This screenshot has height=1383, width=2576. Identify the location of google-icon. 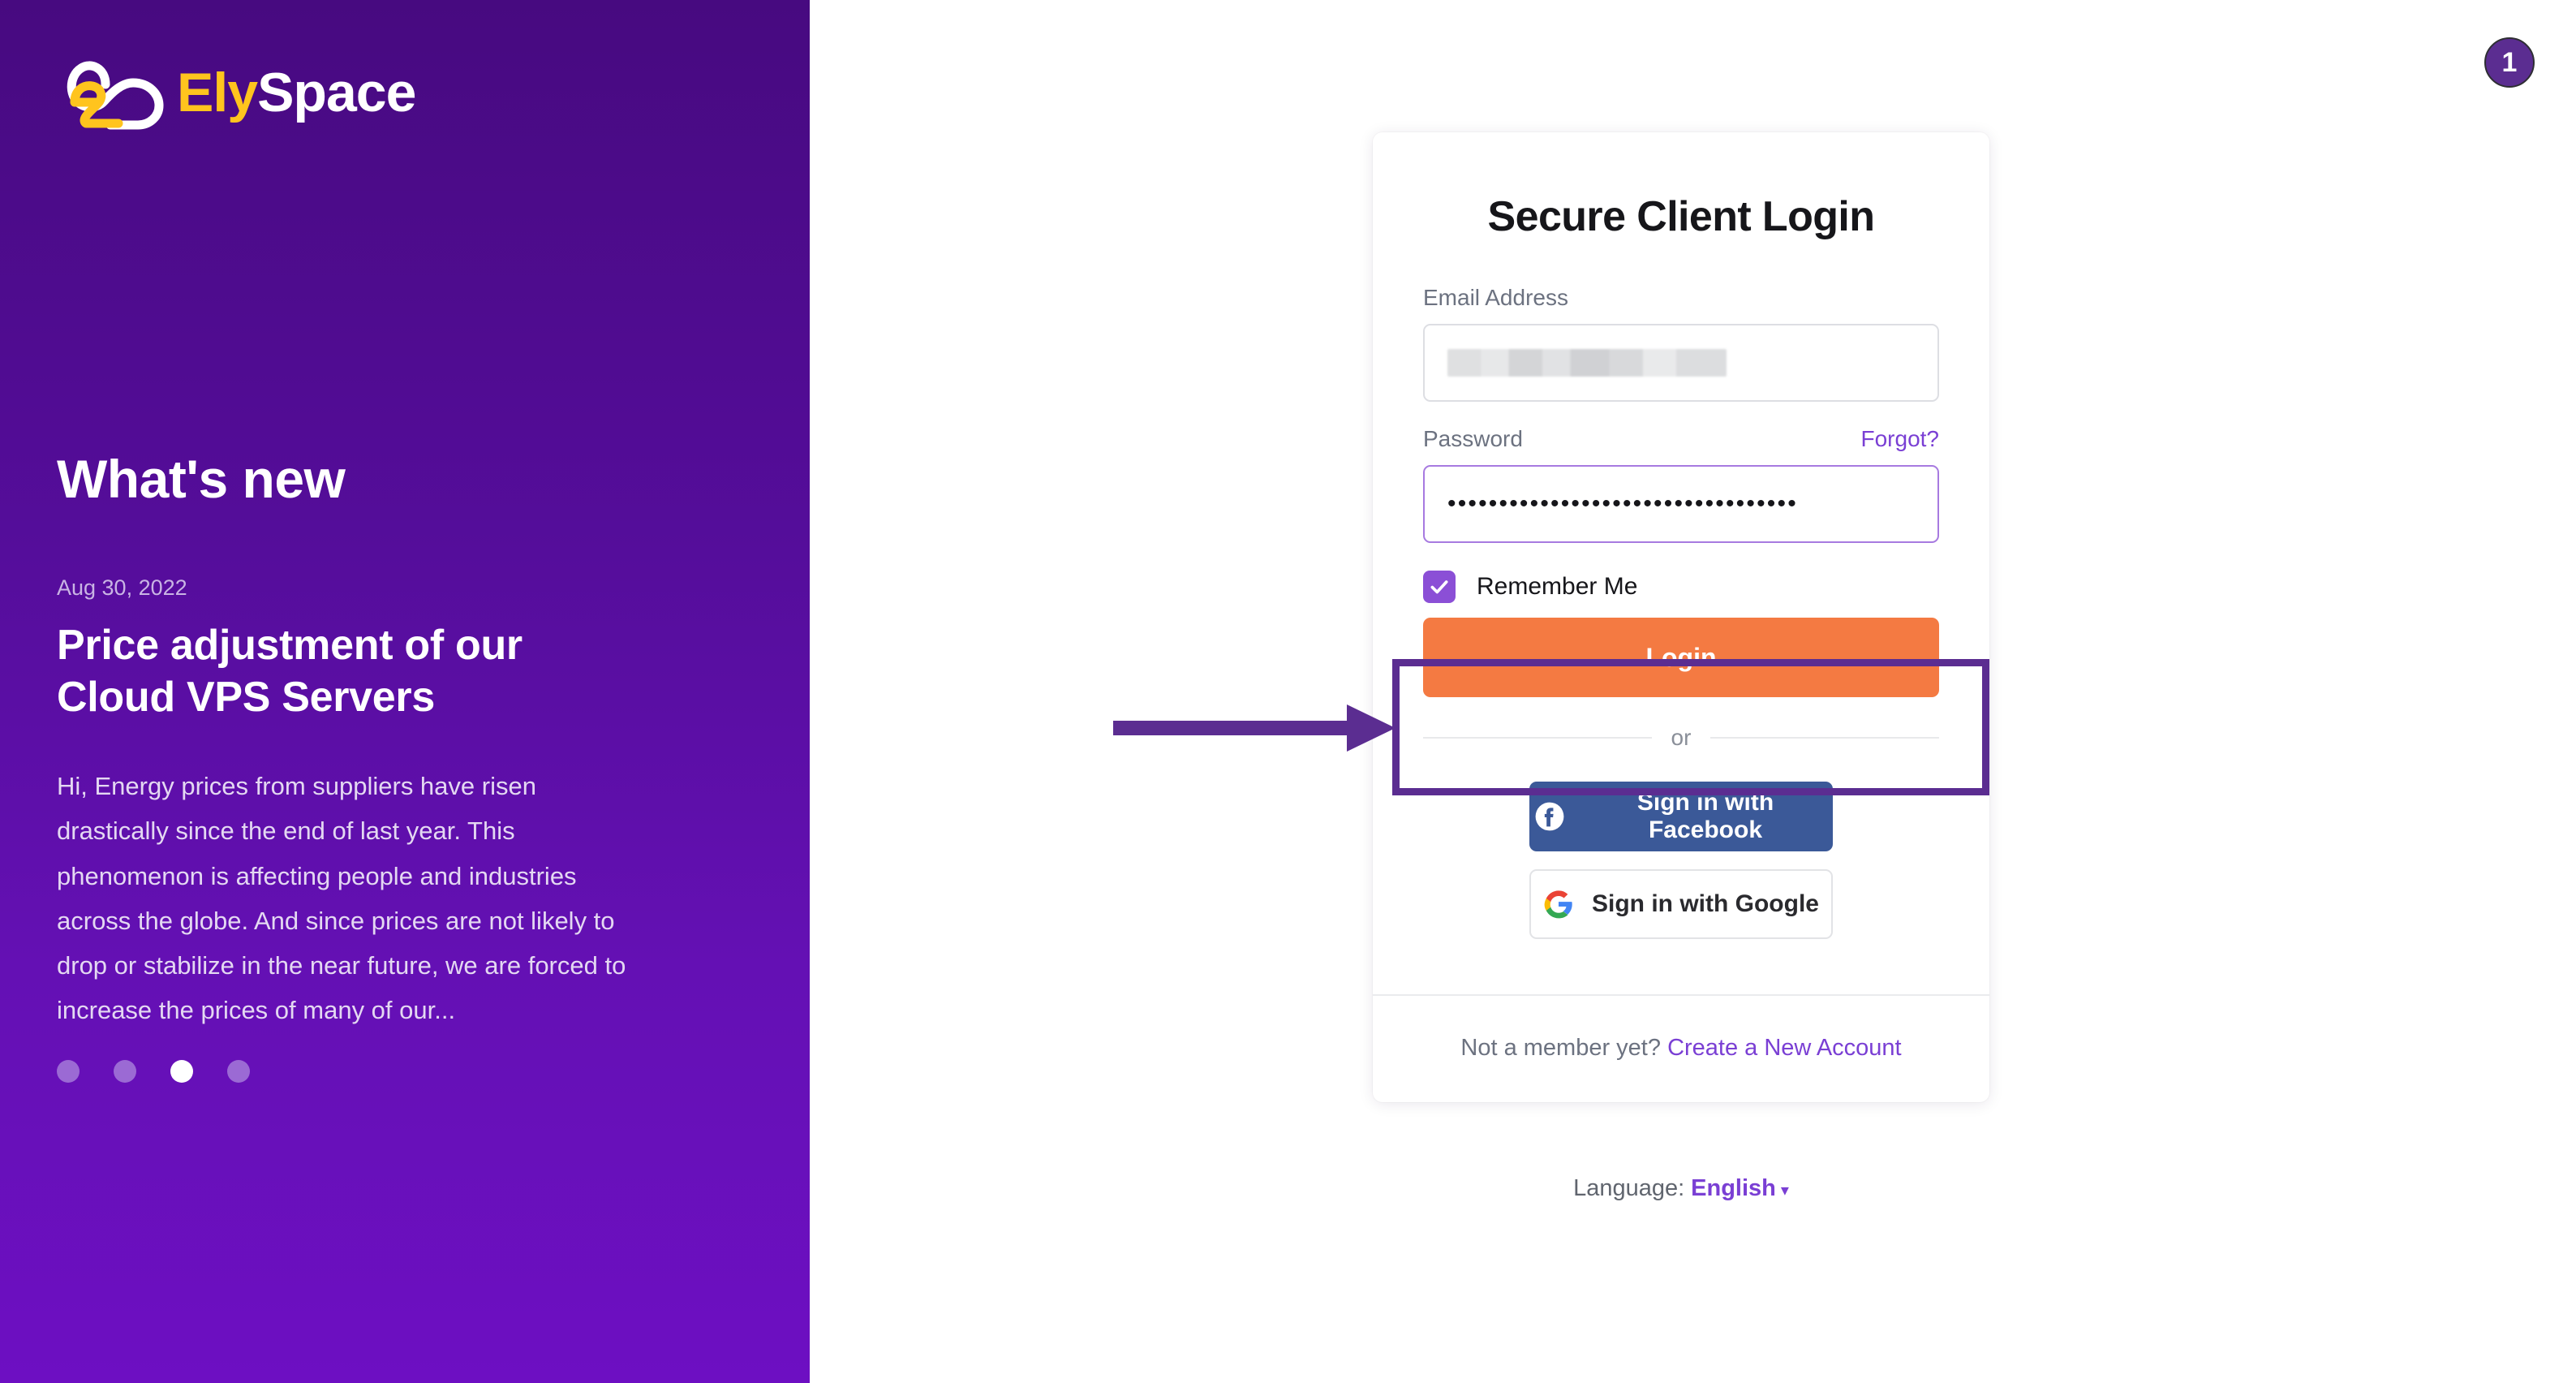
(1558, 905).